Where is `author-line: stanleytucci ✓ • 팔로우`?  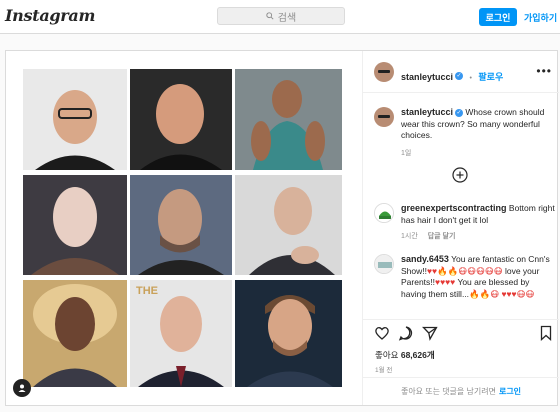 author-line: stanleytucci ✓ • 팔로우 is located at coordinates (452, 76).